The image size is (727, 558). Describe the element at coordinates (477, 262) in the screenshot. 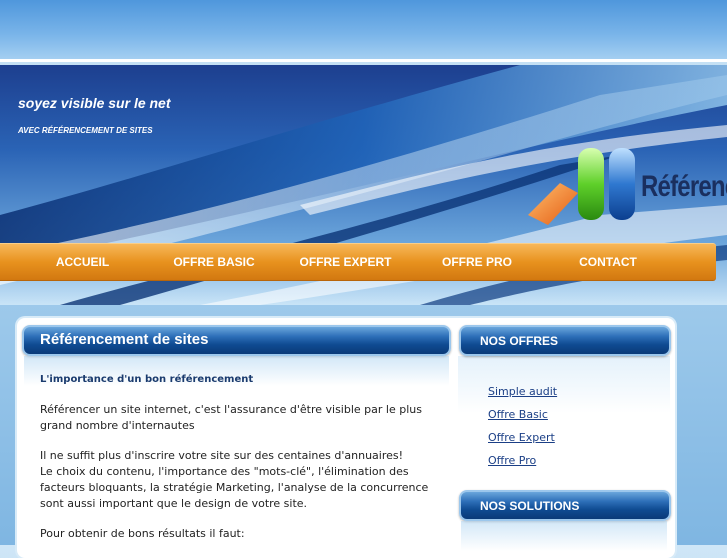

I see `nav-offre-pro: OFFRE PRO` at that location.